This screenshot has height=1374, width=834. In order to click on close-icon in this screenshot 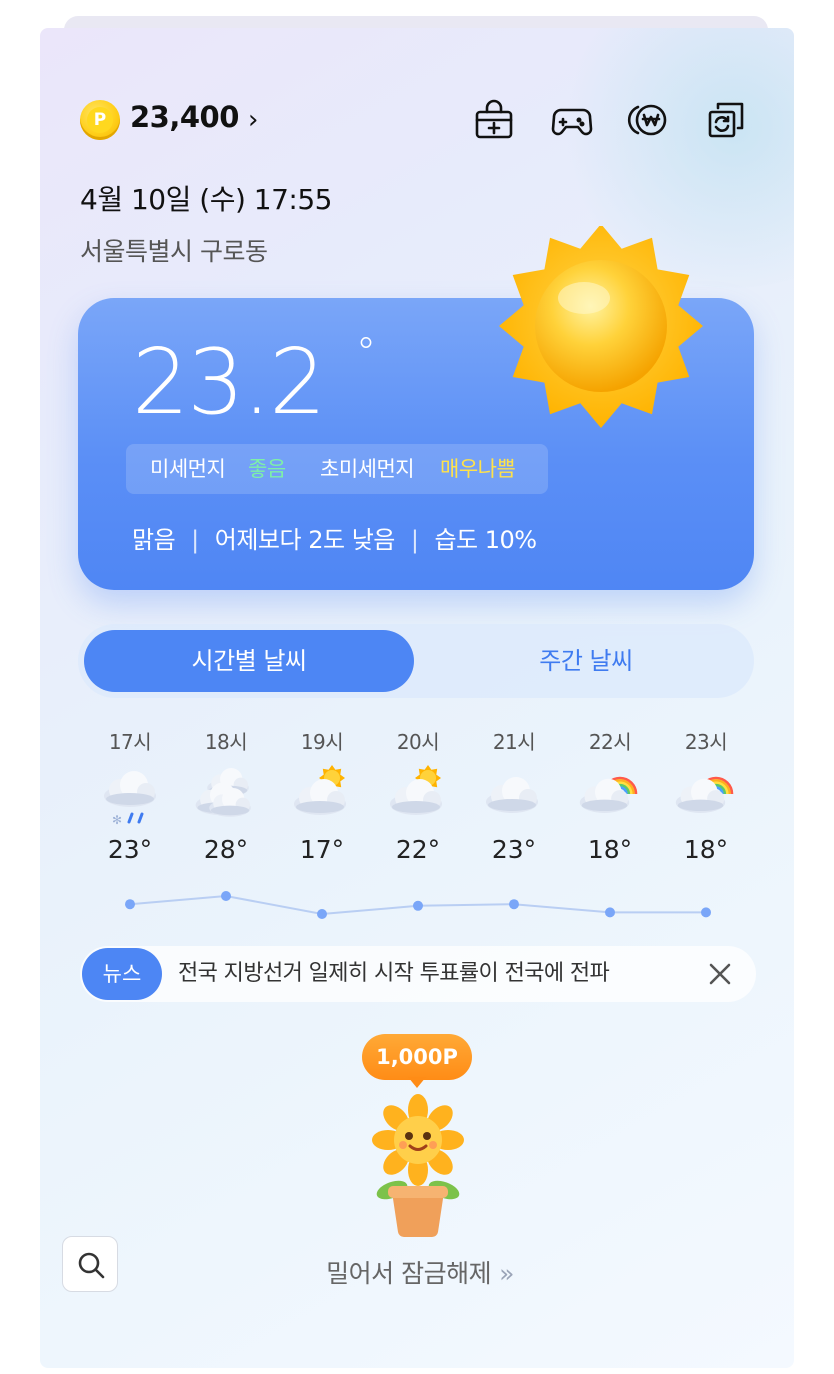, I will do `click(720, 974)`.